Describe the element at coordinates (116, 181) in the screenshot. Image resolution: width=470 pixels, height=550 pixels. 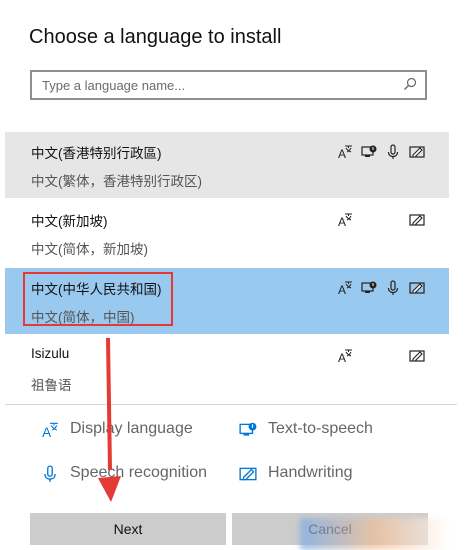
I see `language-native-name: 中文(繁体，香港特别行政区)` at that location.